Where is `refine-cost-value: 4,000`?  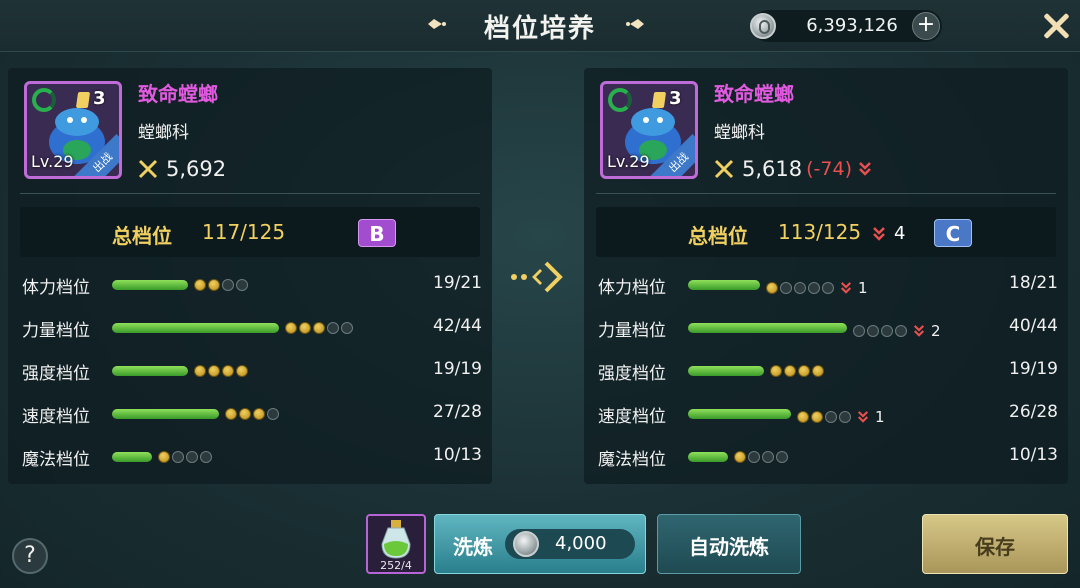 refine-cost-value: 4,000 is located at coordinates (581, 543).